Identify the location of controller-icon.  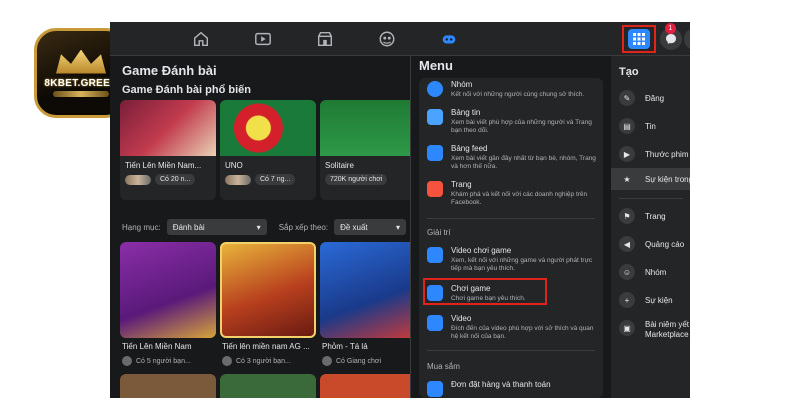
(435, 293).